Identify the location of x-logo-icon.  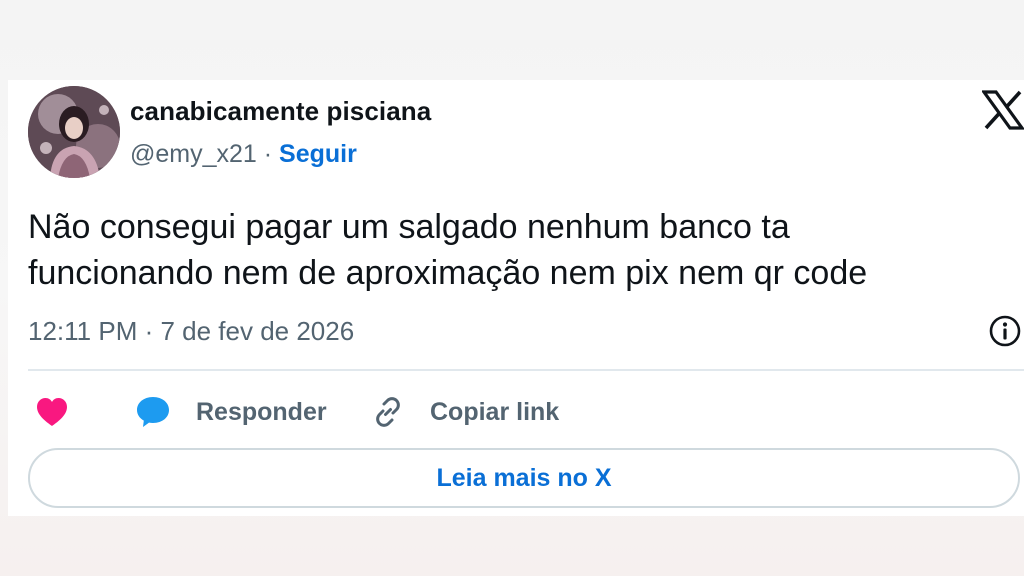
(1003, 110).